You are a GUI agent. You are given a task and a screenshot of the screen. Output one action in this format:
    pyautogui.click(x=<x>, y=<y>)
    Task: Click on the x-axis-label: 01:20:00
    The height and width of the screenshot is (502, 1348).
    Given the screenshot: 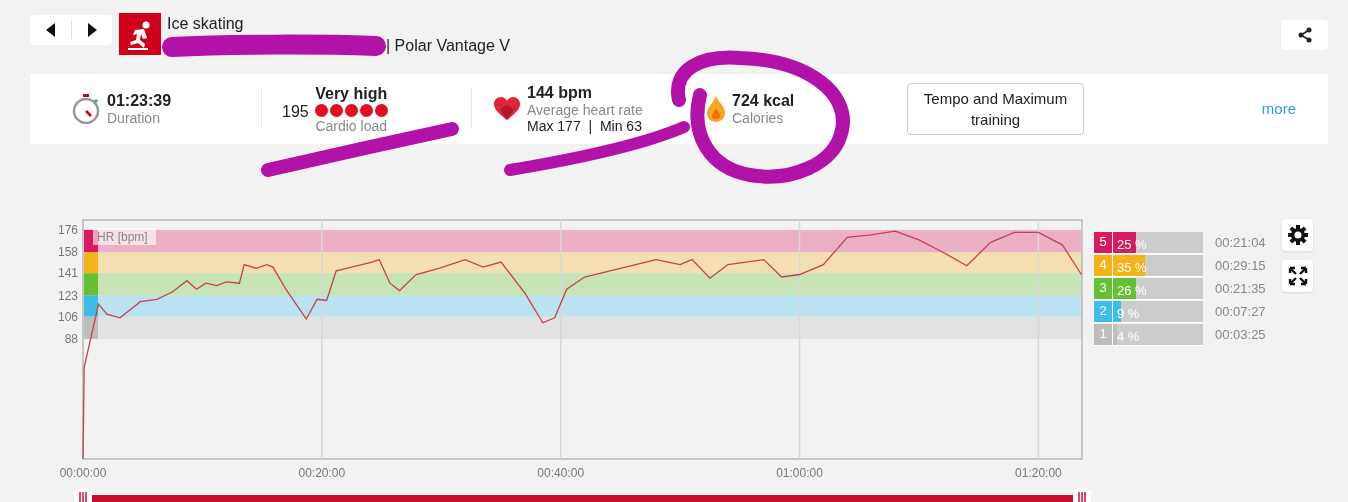 What is the action you would take?
    pyautogui.click(x=1038, y=473)
    